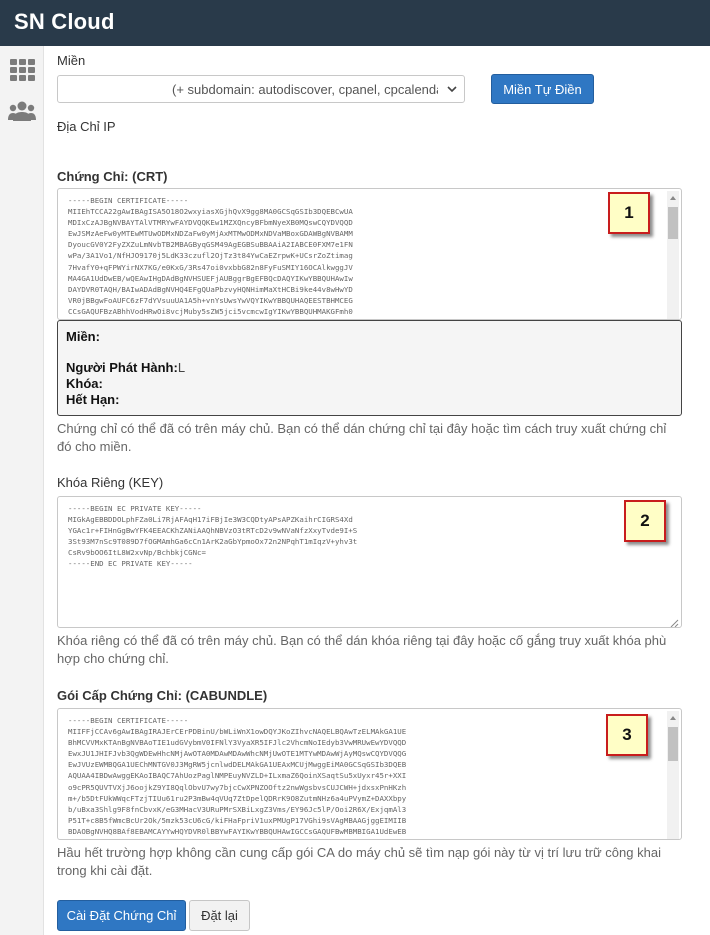  Describe the element at coordinates (22, 112) in the screenshot. I see `users-icon` at that location.